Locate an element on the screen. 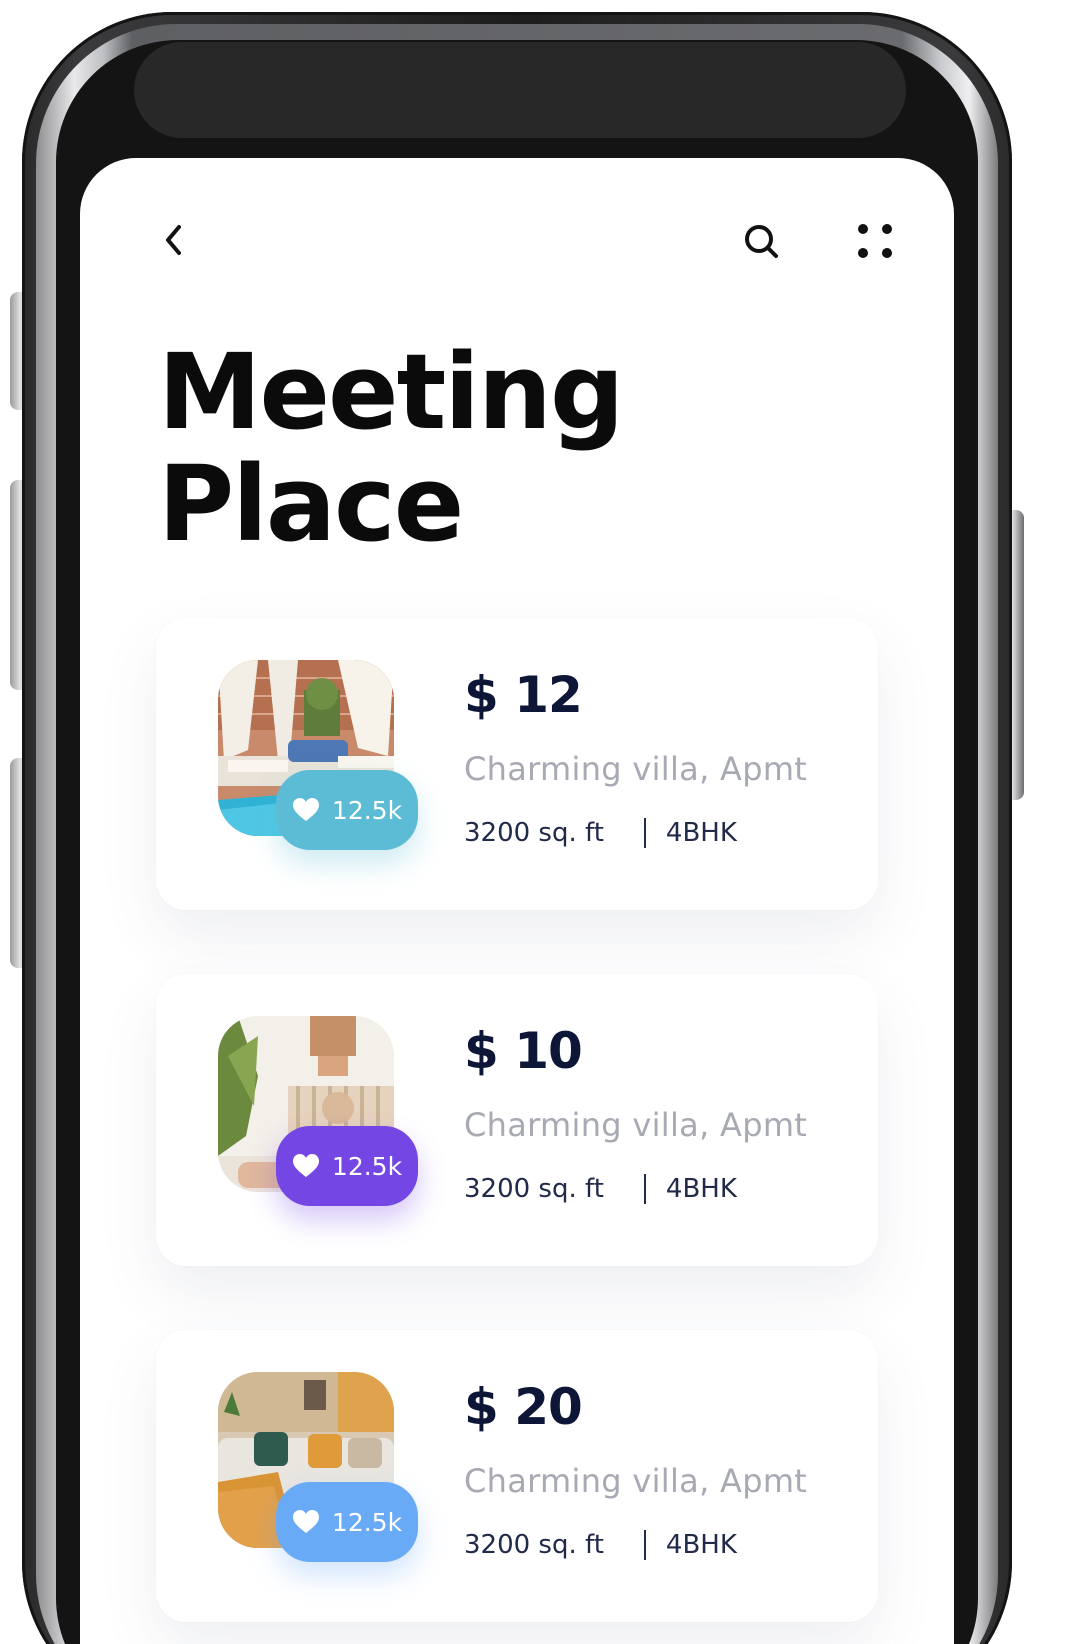 Image resolution: width=1077 pixels, height=1644 pixels. page-title-line-1: Meeting is located at coordinates (391, 392).